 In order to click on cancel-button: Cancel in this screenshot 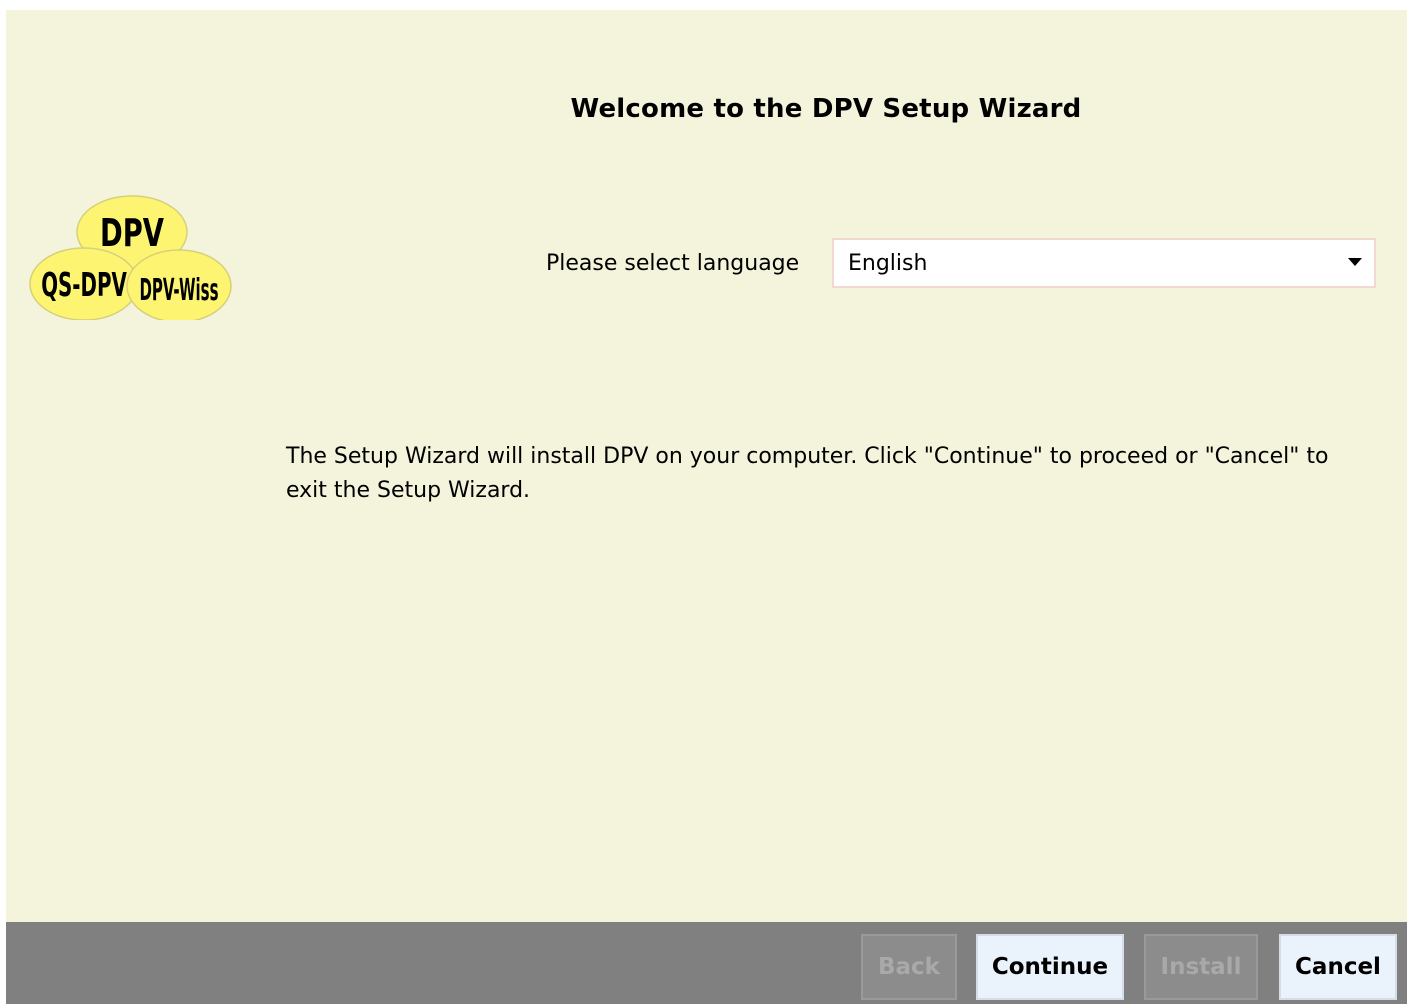, I will do `click(1338, 967)`.